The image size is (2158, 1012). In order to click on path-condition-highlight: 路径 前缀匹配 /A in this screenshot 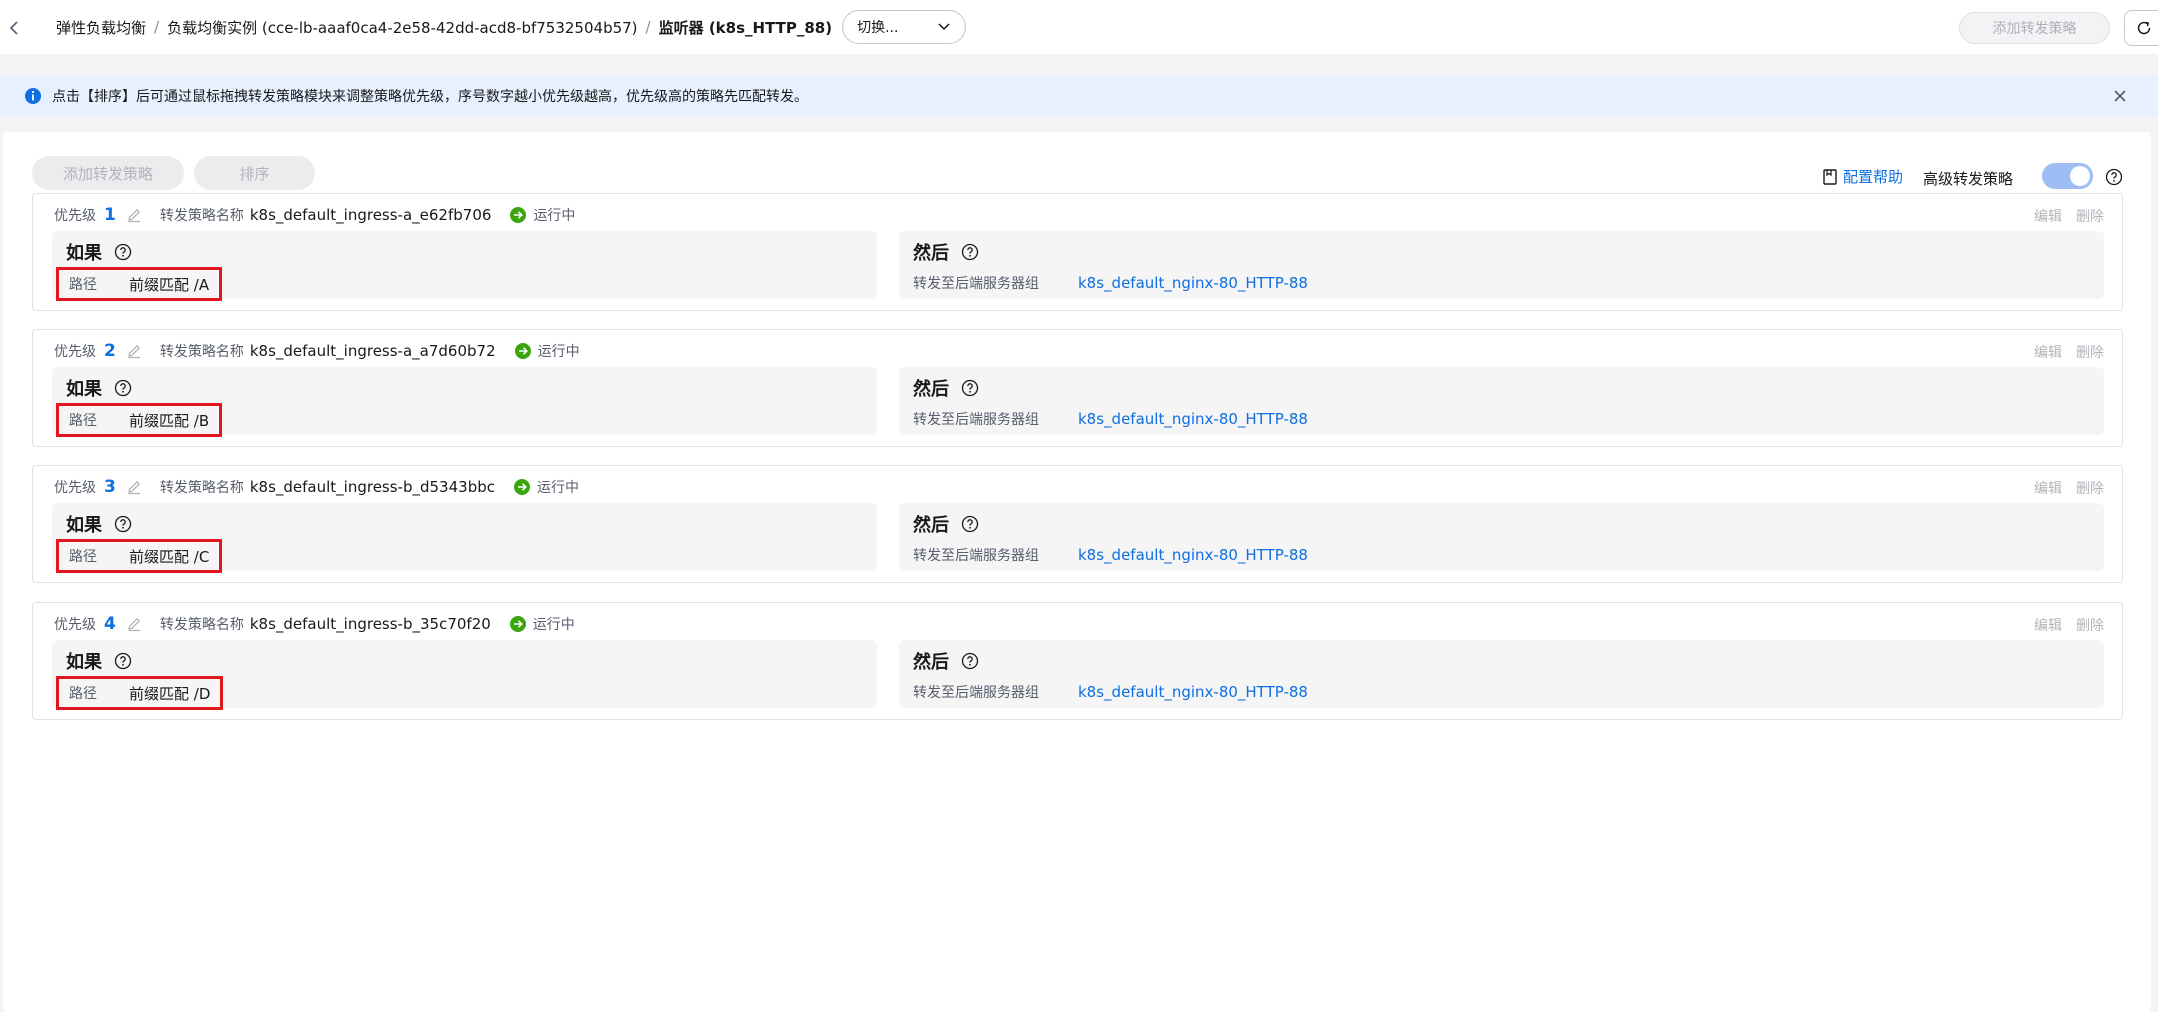, I will do `click(139, 284)`.